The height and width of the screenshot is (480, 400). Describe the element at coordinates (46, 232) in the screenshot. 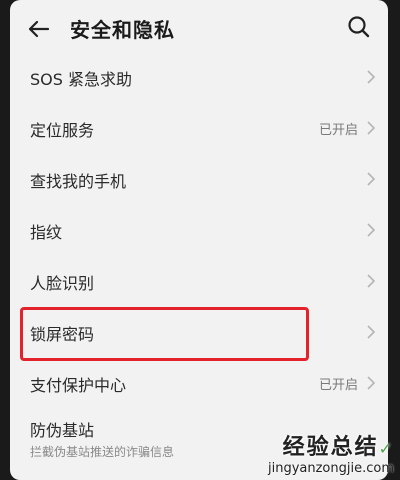

I see `item-label: 指纹` at that location.